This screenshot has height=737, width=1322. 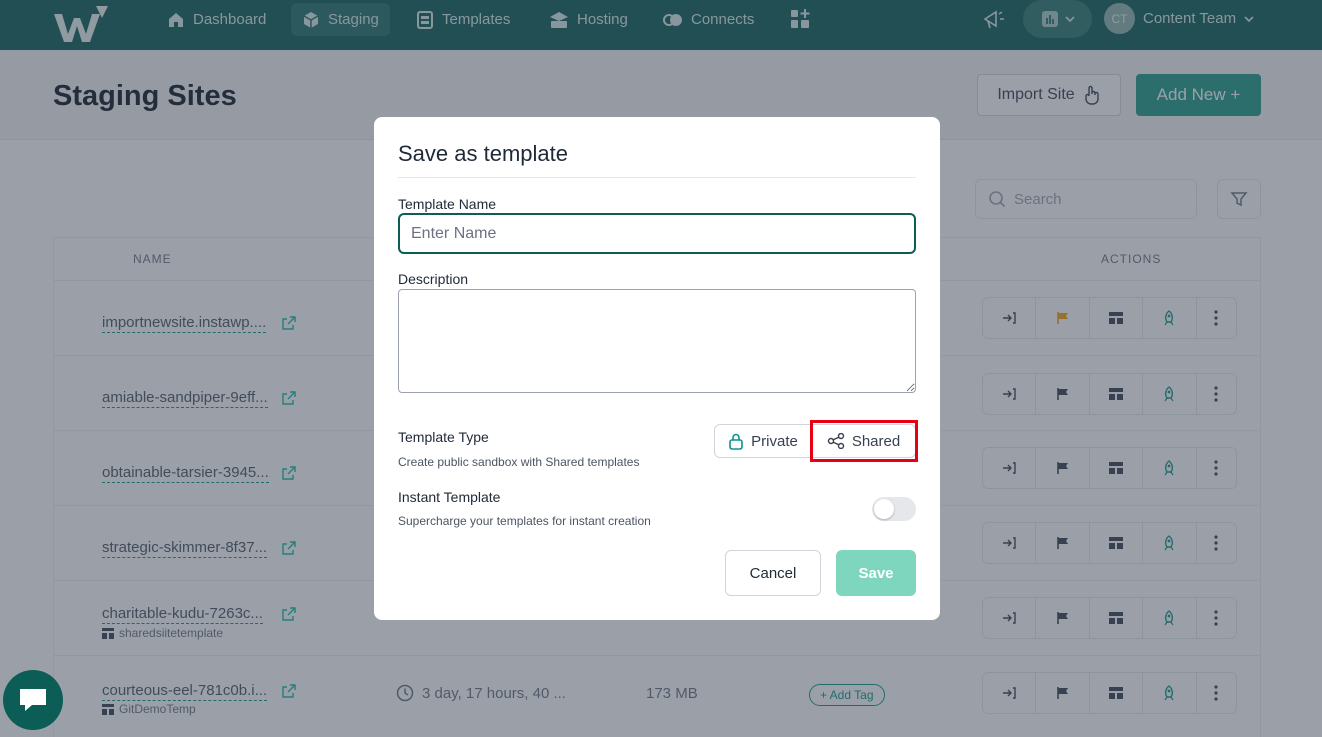 What do you see at coordinates (449, 497) in the screenshot?
I see `instant-template-label: Instant Template` at bounding box center [449, 497].